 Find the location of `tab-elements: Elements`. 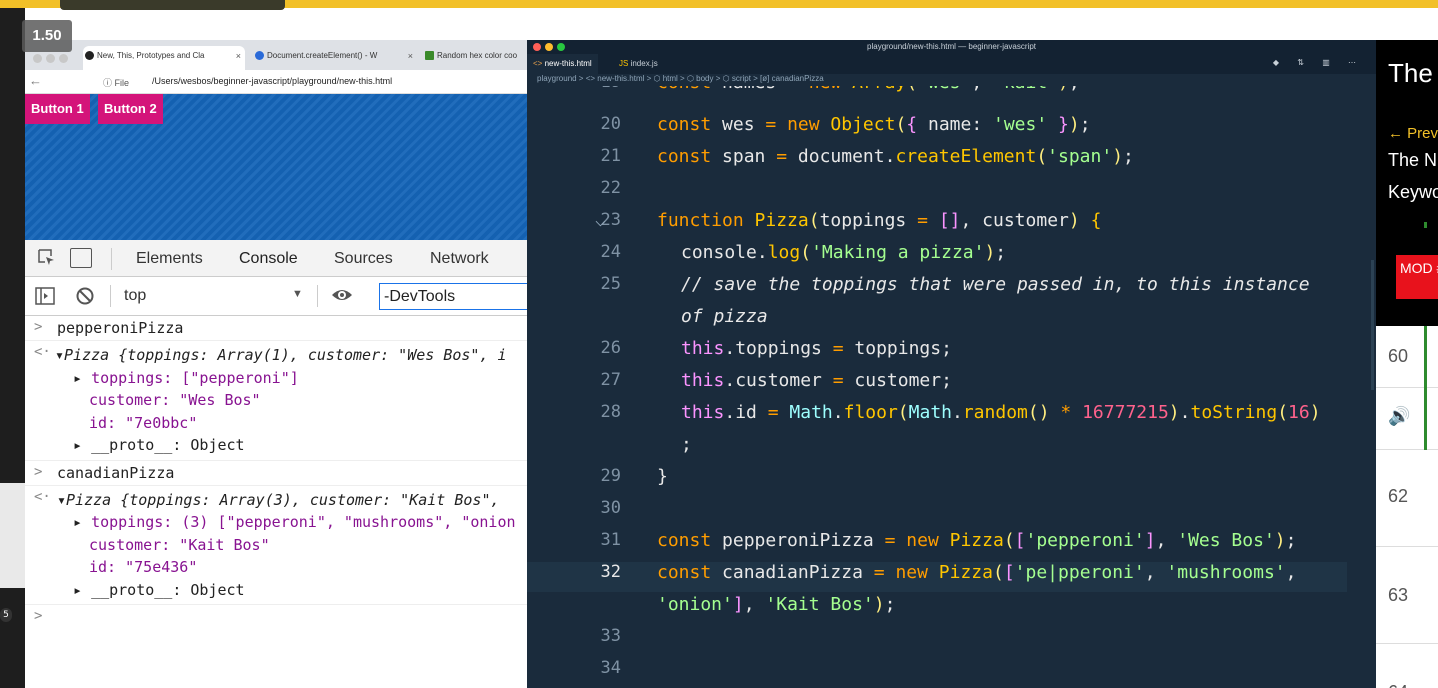

tab-elements: Elements is located at coordinates (169, 259).